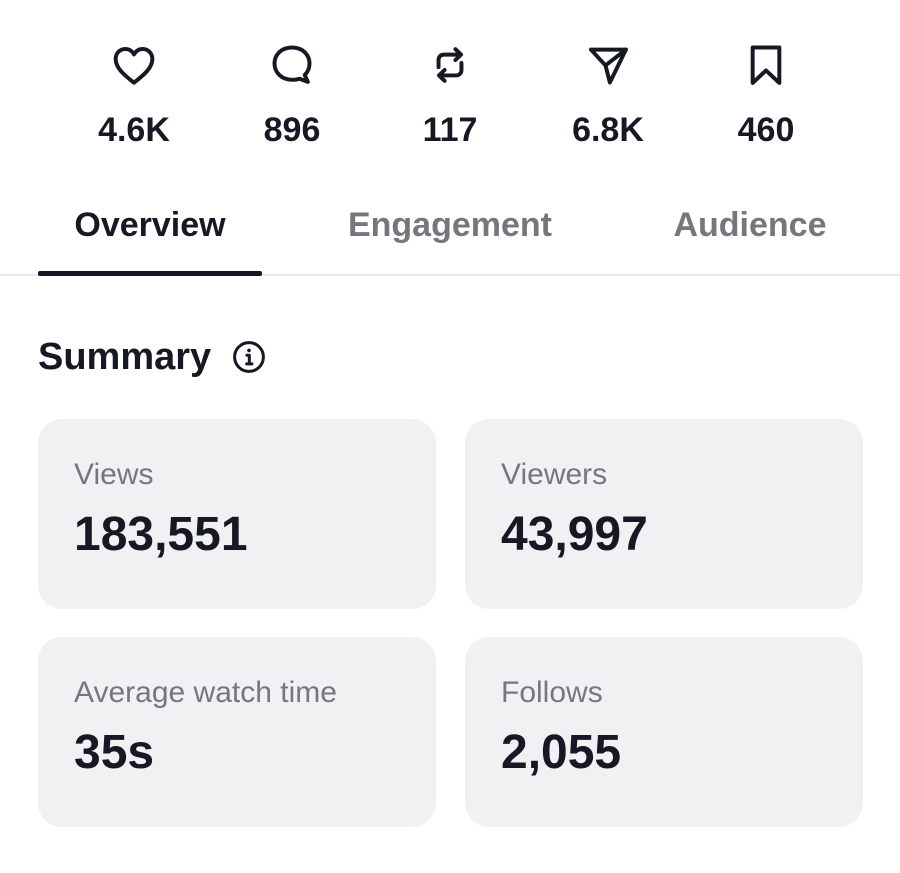 The width and height of the screenshot is (900, 873). What do you see at coordinates (450, 225) in the screenshot?
I see `tab-engagement-label: Engagement` at bounding box center [450, 225].